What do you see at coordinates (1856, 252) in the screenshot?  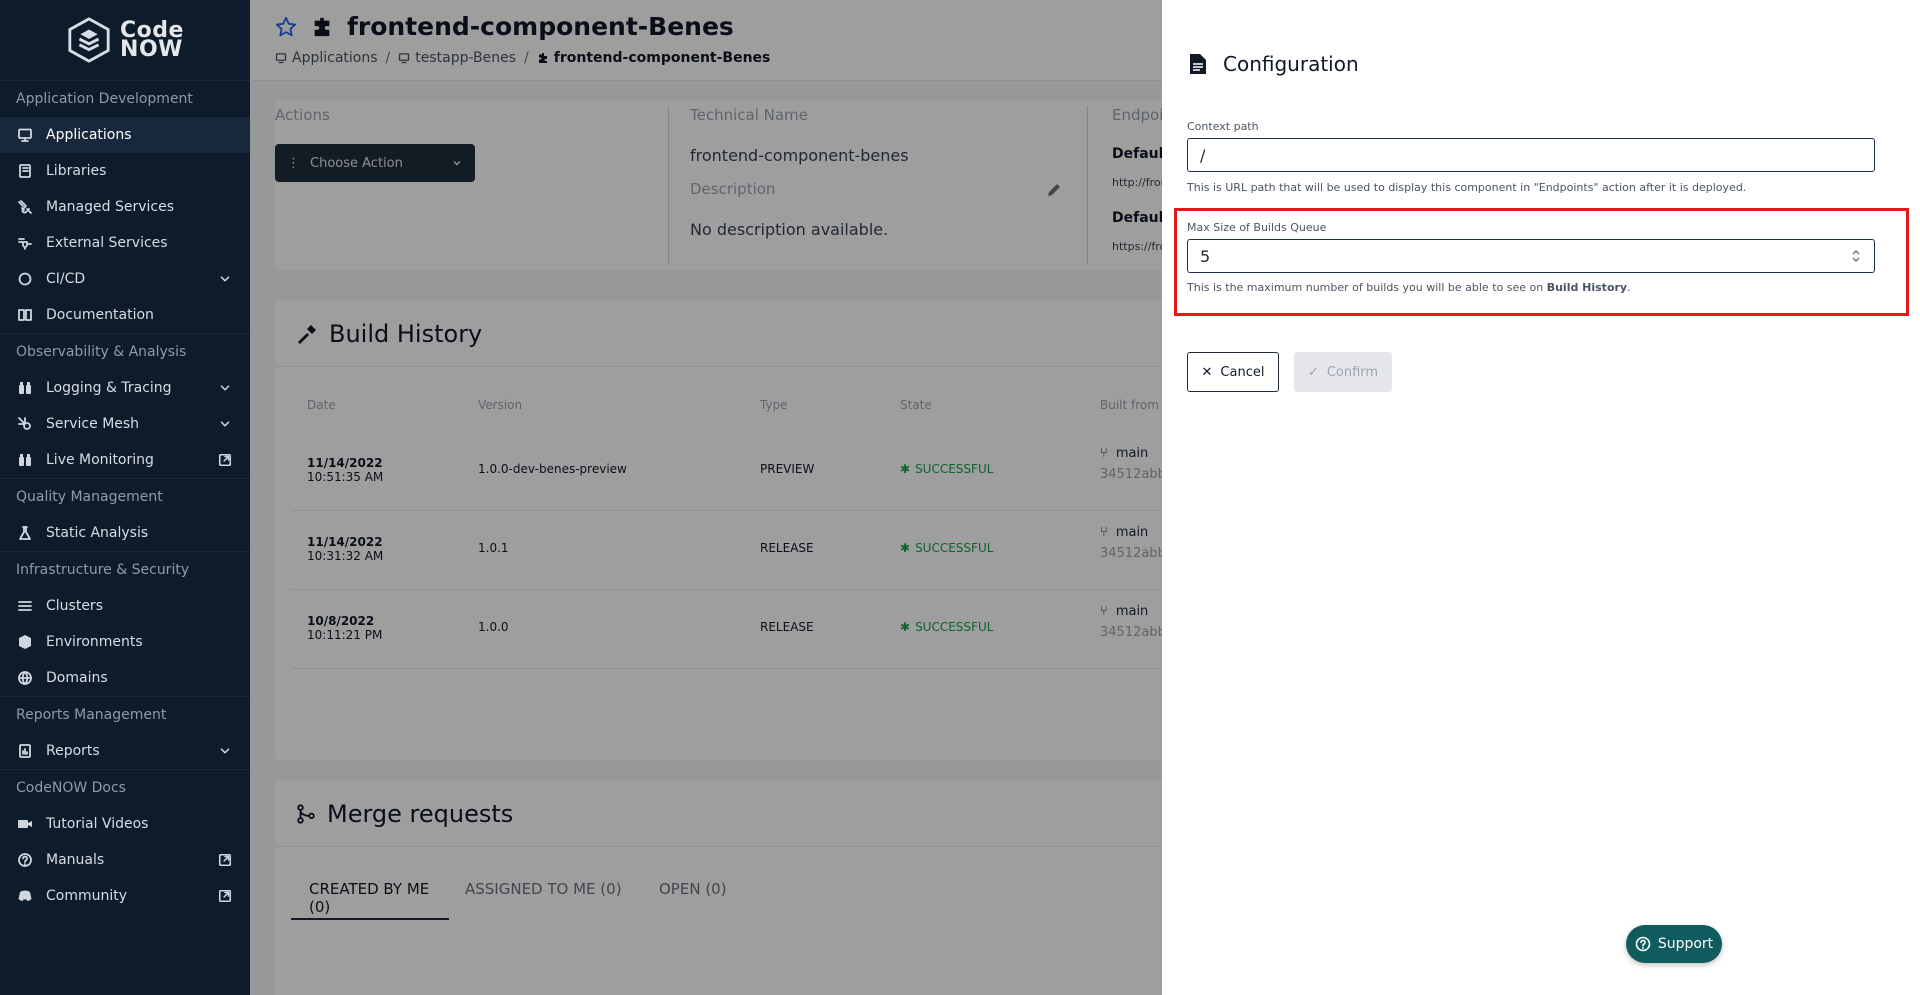 I see `chevron-up-icon` at bounding box center [1856, 252].